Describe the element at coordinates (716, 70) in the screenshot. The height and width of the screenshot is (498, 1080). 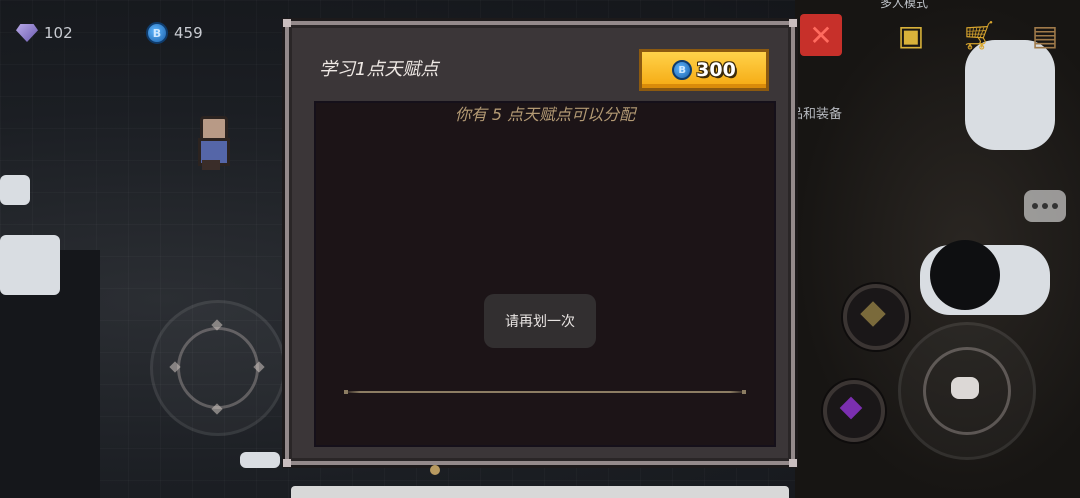
I see `price-label: 300` at that location.